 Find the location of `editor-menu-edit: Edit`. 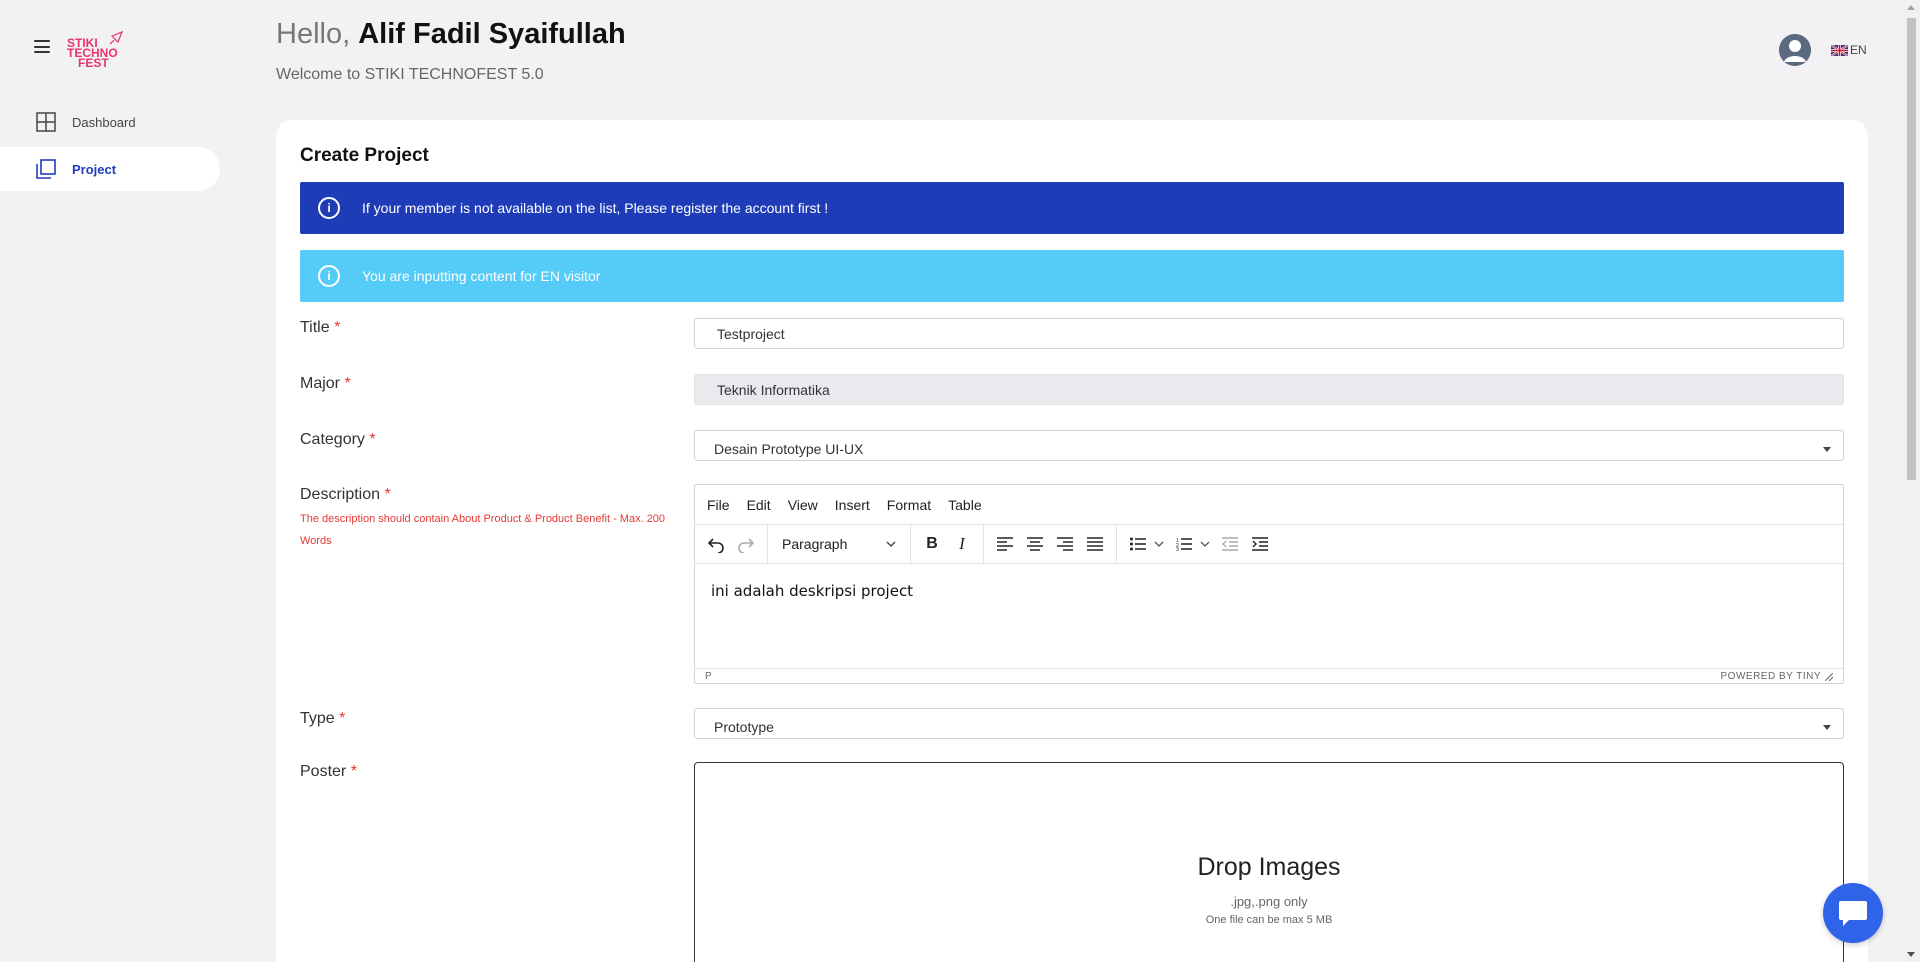

editor-menu-edit: Edit is located at coordinates (759, 505).